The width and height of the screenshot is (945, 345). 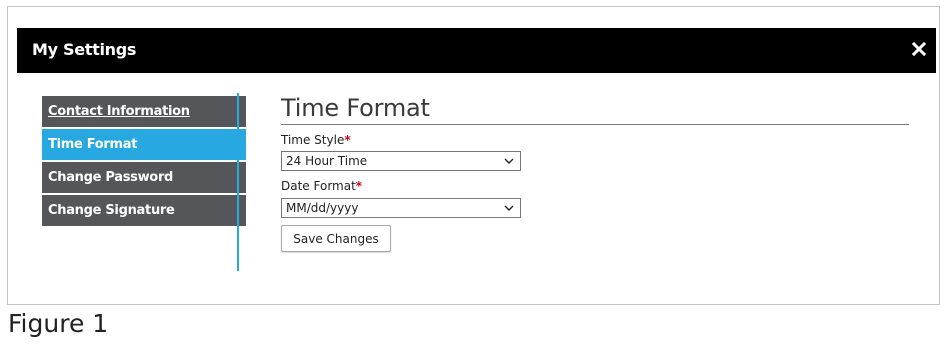 What do you see at coordinates (327, 161) in the screenshot?
I see `time-style-value: 24 Hour Time` at bounding box center [327, 161].